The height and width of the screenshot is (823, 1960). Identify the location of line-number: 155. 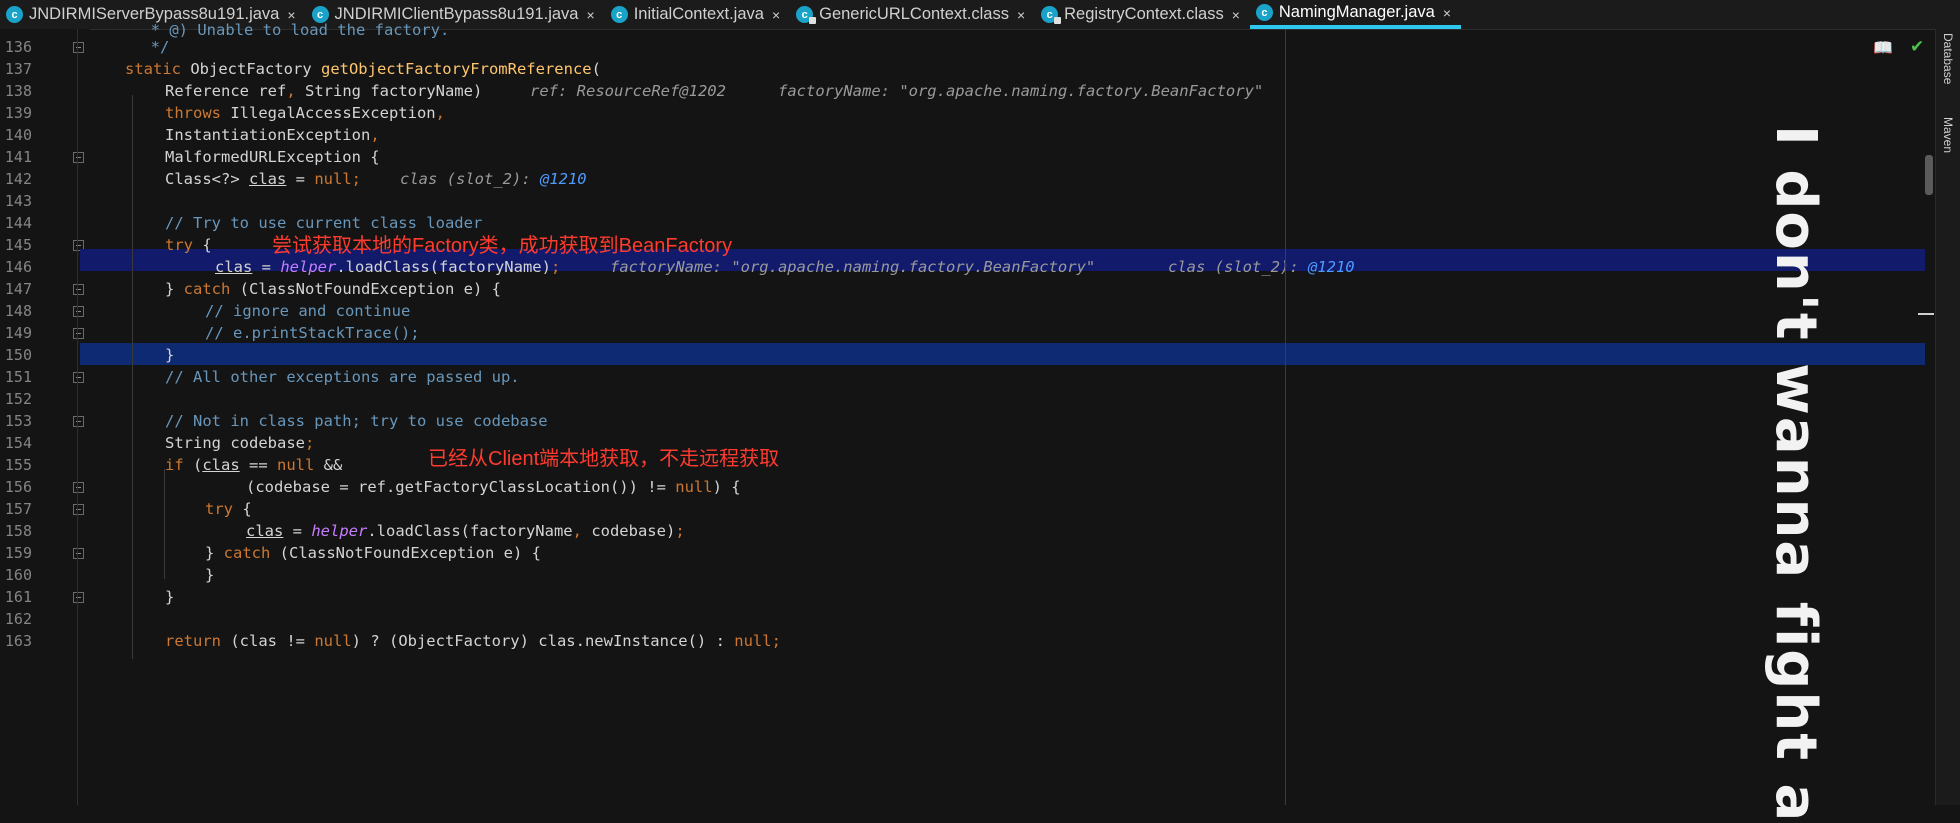
(16, 465).